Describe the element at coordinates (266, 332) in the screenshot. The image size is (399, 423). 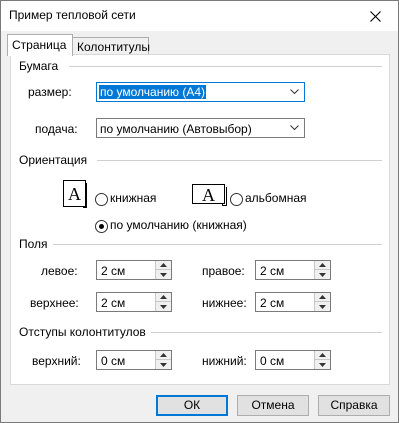
I see `header-margins-separator` at that location.